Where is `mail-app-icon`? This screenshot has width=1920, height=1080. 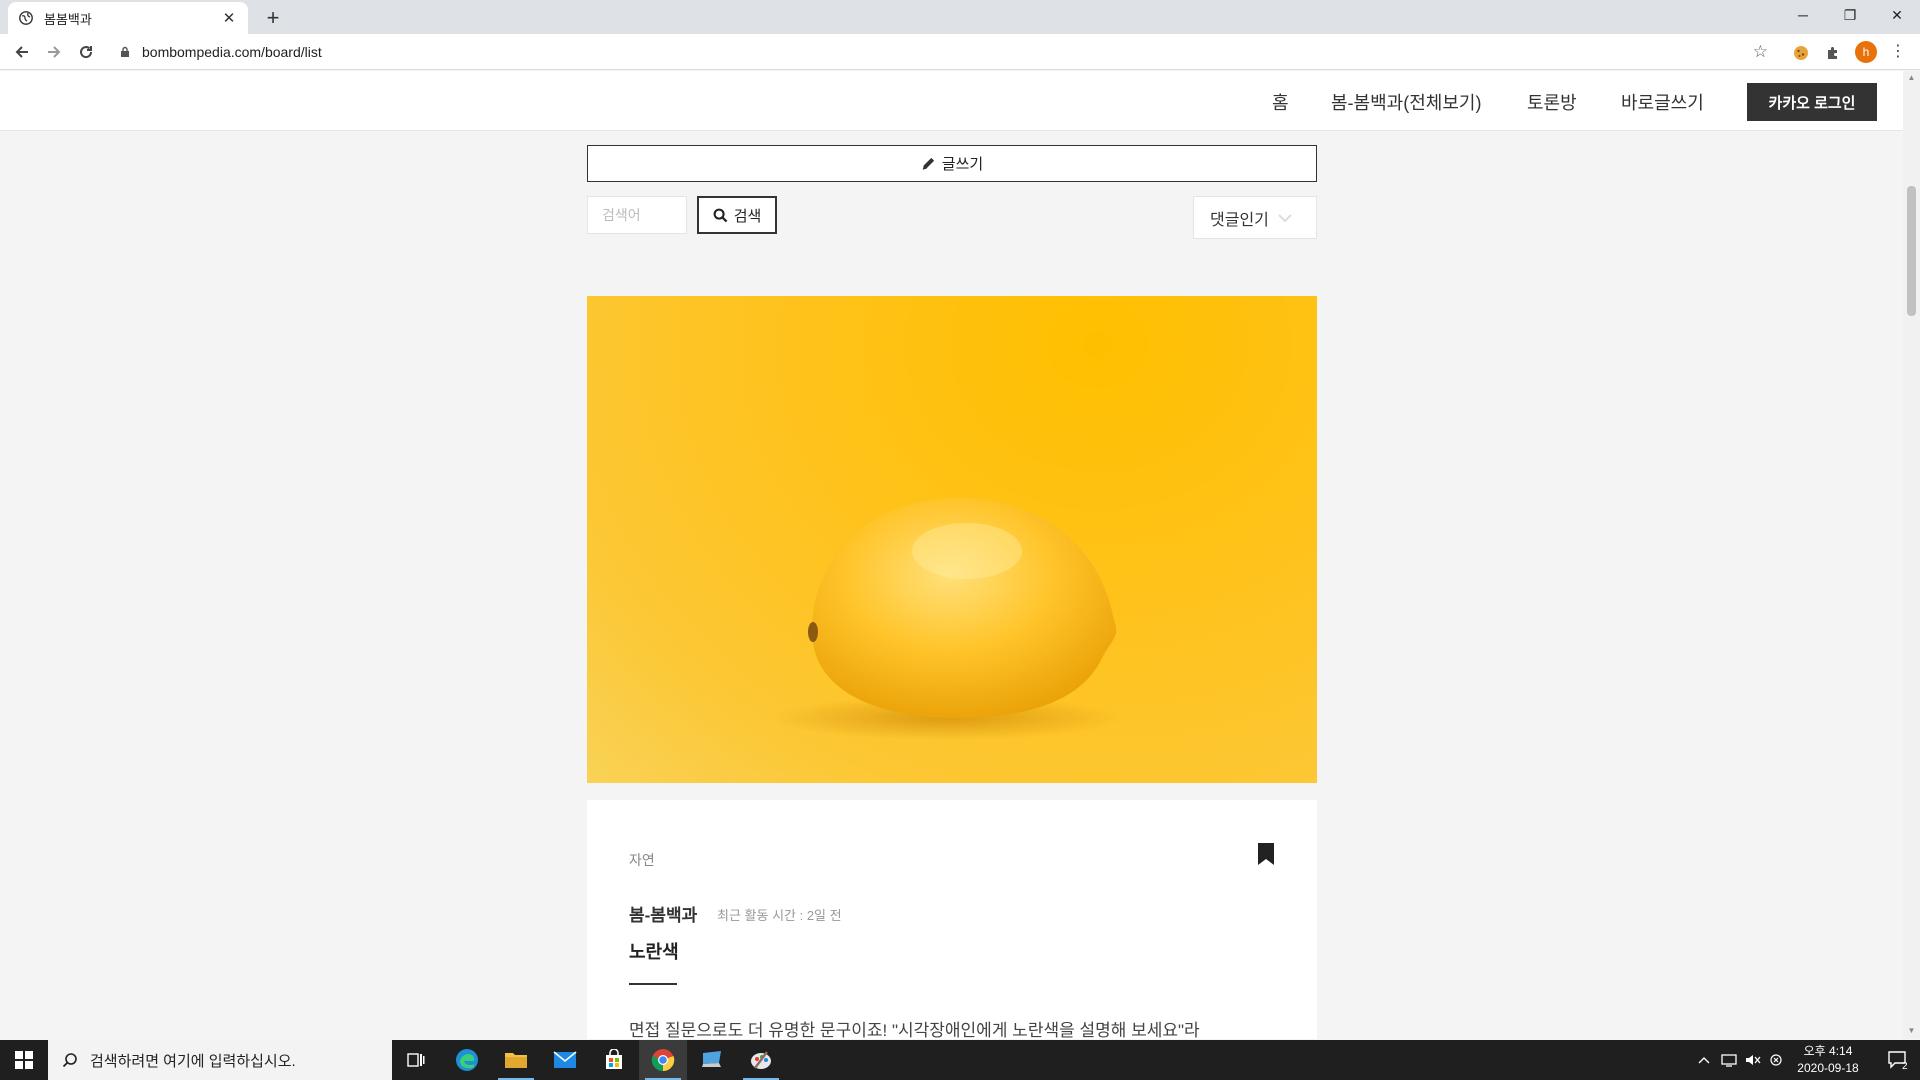 mail-app-icon is located at coordinates (565, 1060).